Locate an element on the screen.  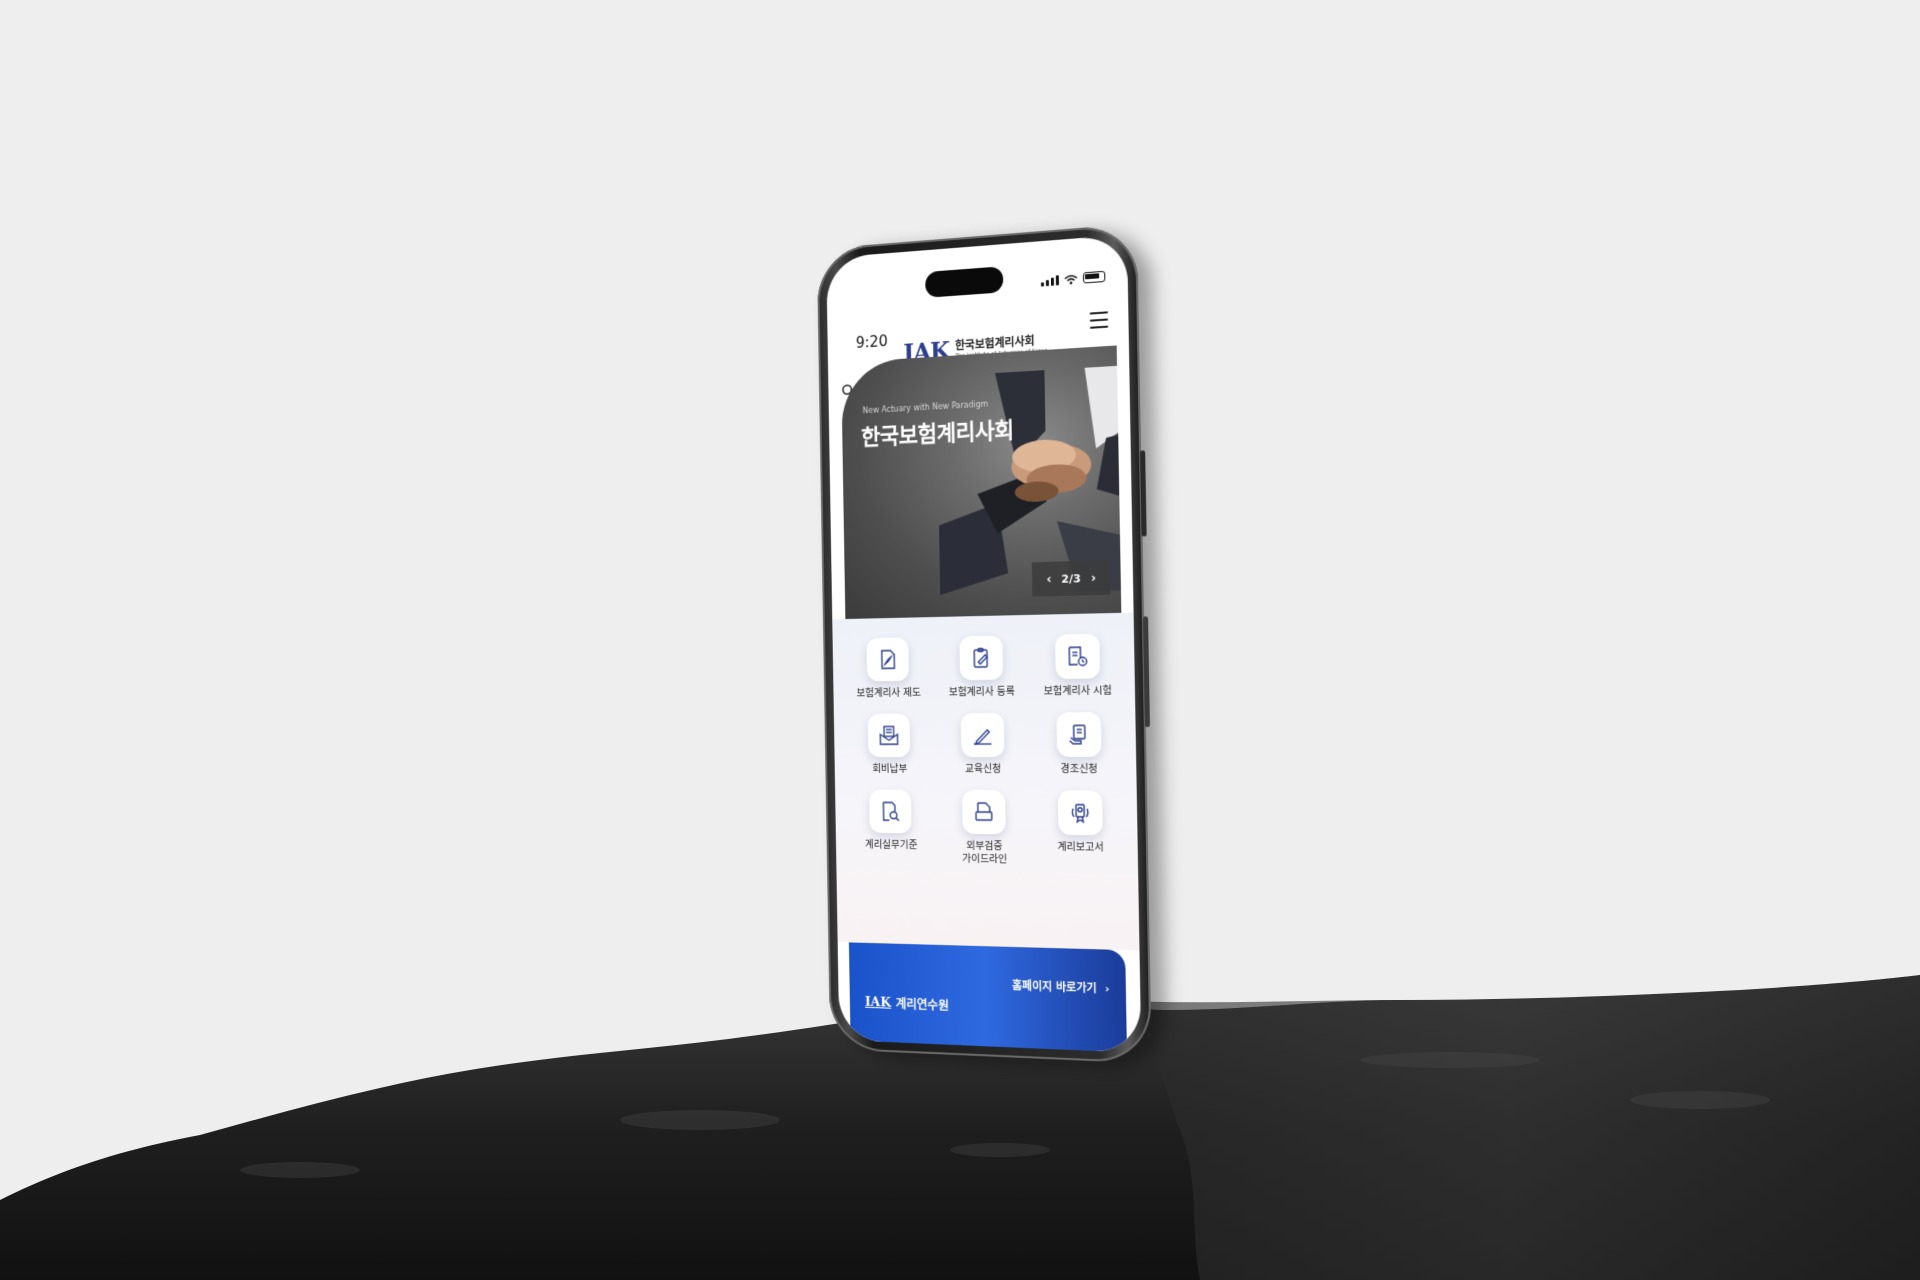
menu-tile-label: 보험계리사 등록 is located at coordinates (982, 692).